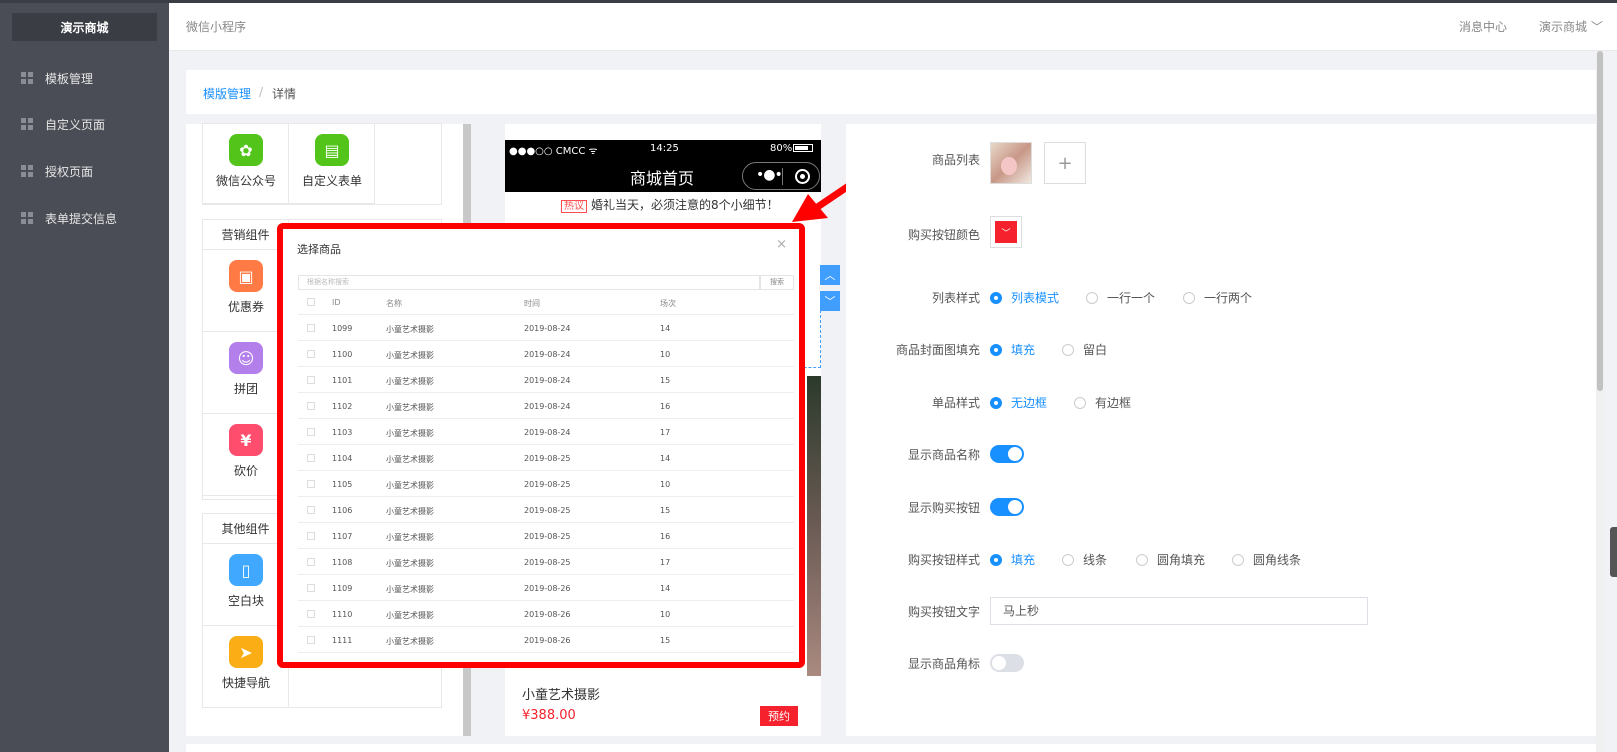 The width and height of the screenshot is (1617, 752). I want to click on table-row: 1109 小童艺术摄影 2019-08-26 14, so click(546, 588).